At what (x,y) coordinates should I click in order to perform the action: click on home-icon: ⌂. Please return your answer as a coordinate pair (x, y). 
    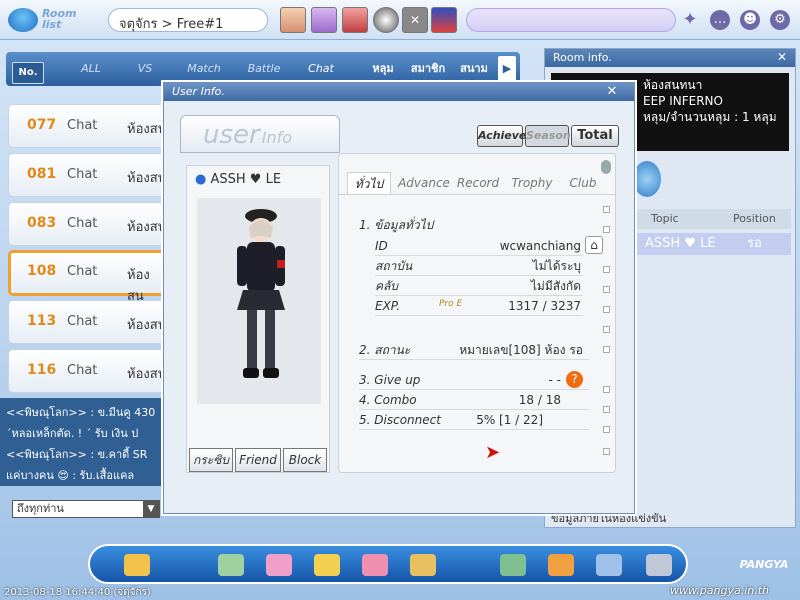
    Looking at the image, I should click on (594, 245).